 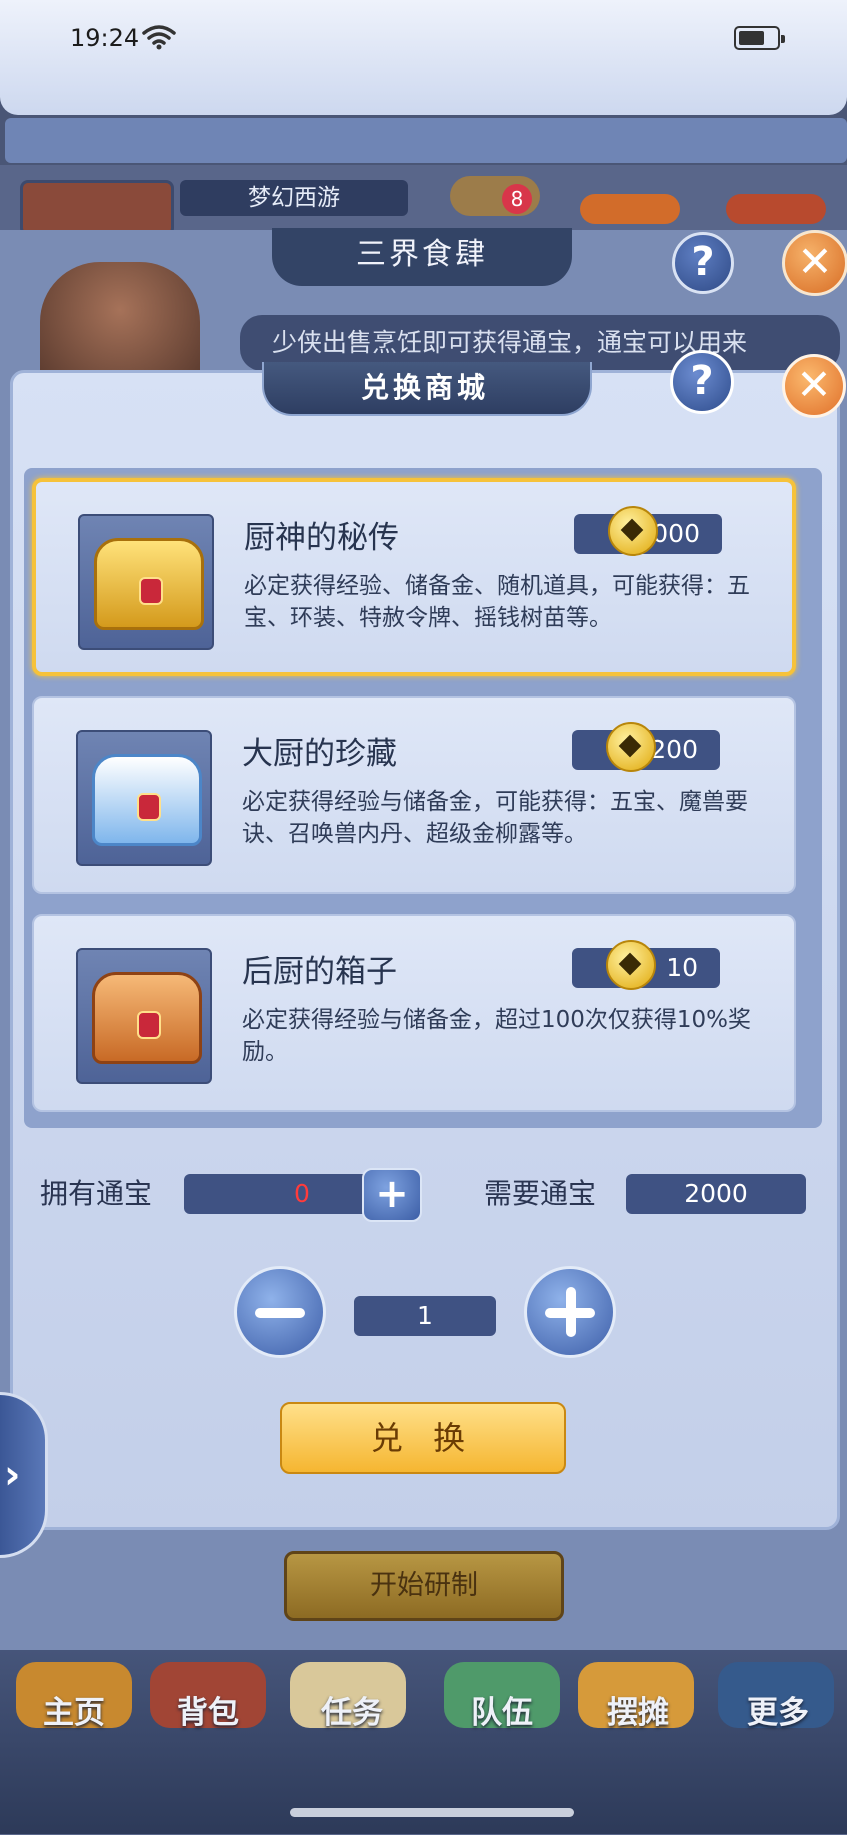 What do you see at coordinates (423, 1438) in the screenshot?
I see `exchange-button: 兑 换` at bounding box center [423, 1438].